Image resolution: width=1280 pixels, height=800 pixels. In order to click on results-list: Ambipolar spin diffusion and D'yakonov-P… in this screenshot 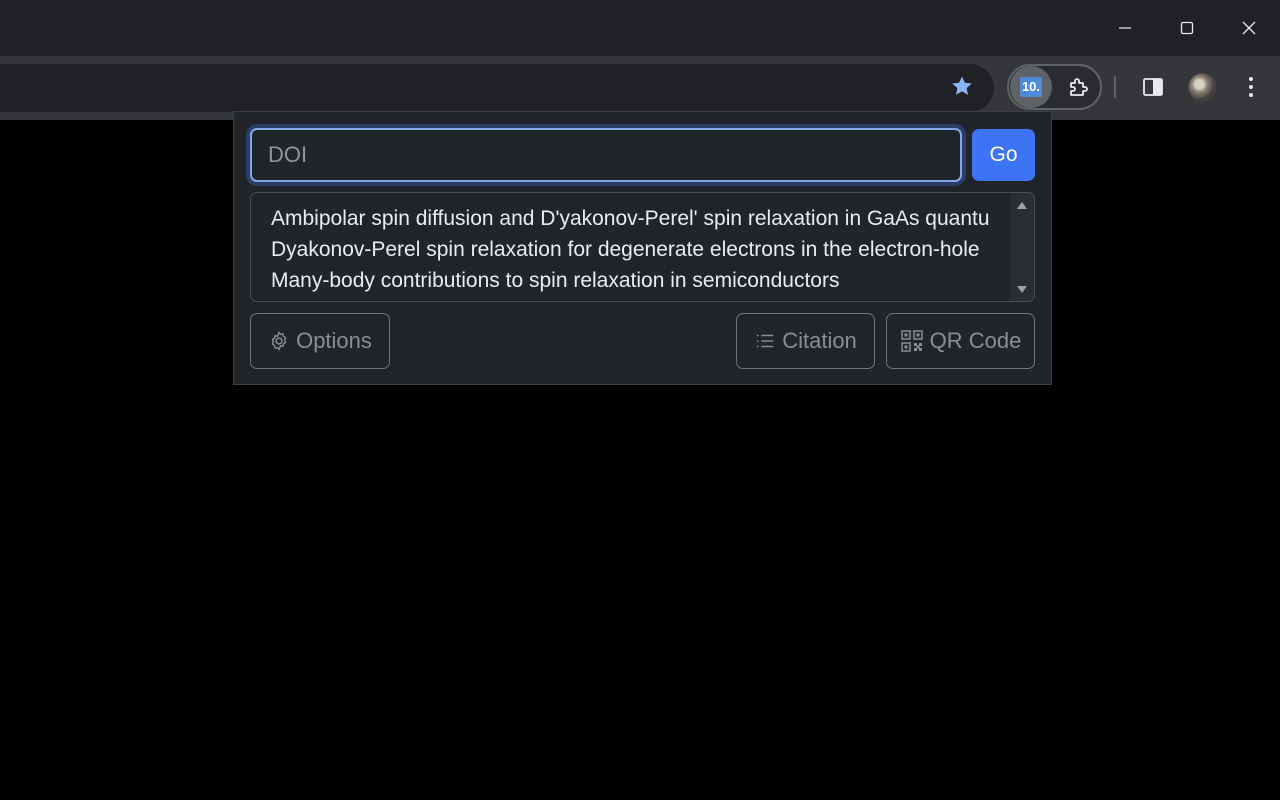, I will do `click(642, 247)`.